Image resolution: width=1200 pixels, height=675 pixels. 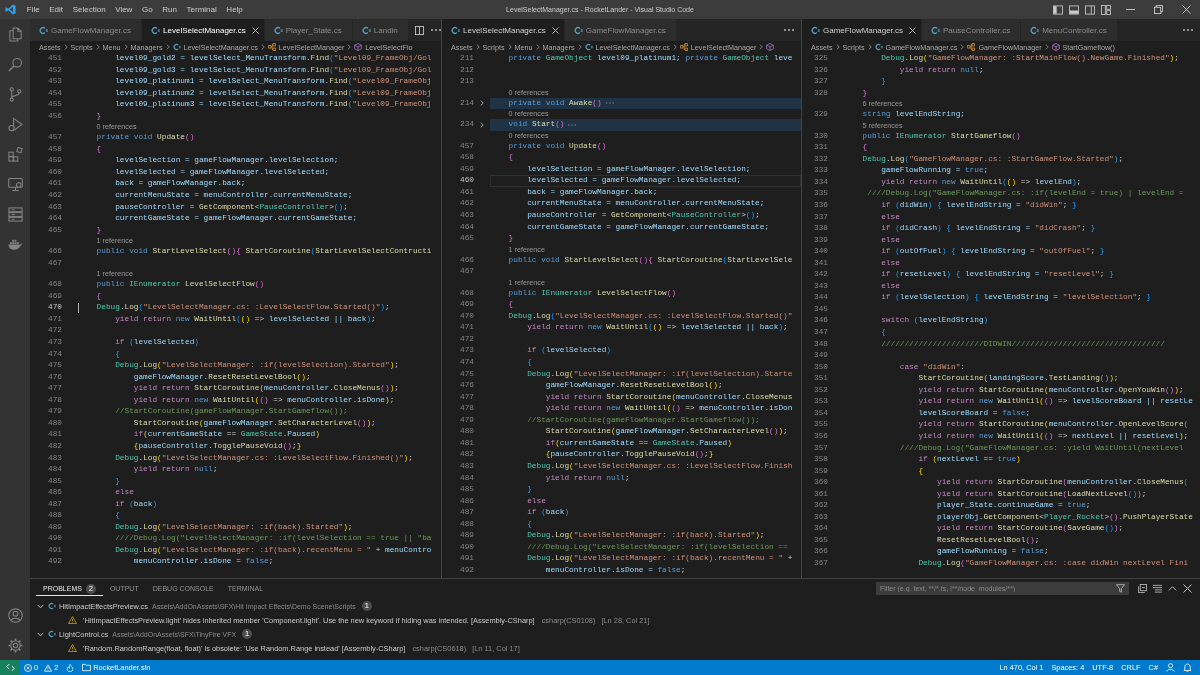 I want to click on menubar-entry: Selection, so click(x=89, y=9).